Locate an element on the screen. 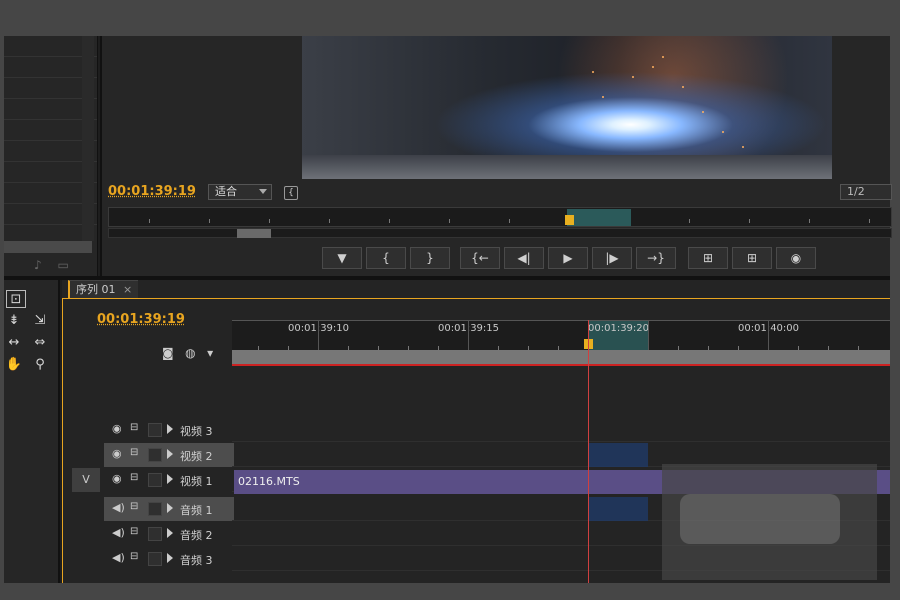  track-controls: ◉ ⊟ 视频 2 is located at coordinates (169, 455).